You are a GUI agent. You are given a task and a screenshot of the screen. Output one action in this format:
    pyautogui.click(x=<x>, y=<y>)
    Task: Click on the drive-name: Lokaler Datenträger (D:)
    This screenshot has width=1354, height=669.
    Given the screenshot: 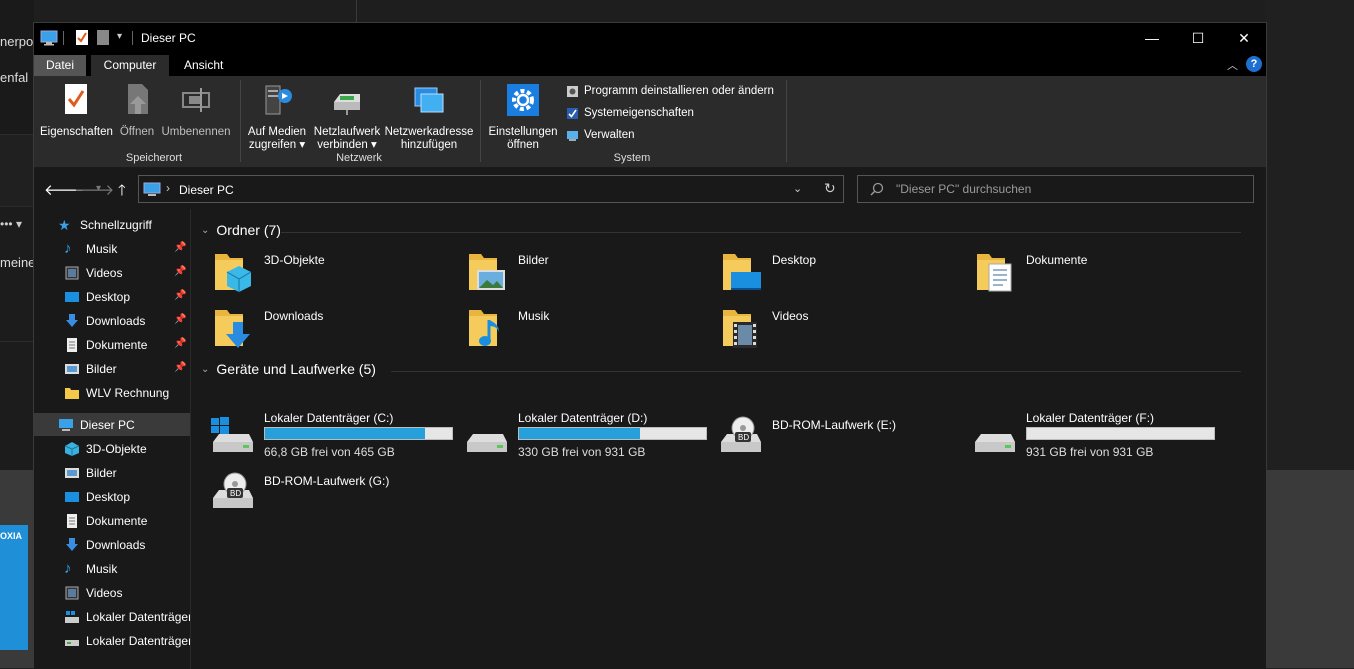 What is the action you would take?
    pyautogui.click(x=583, y=418)
    